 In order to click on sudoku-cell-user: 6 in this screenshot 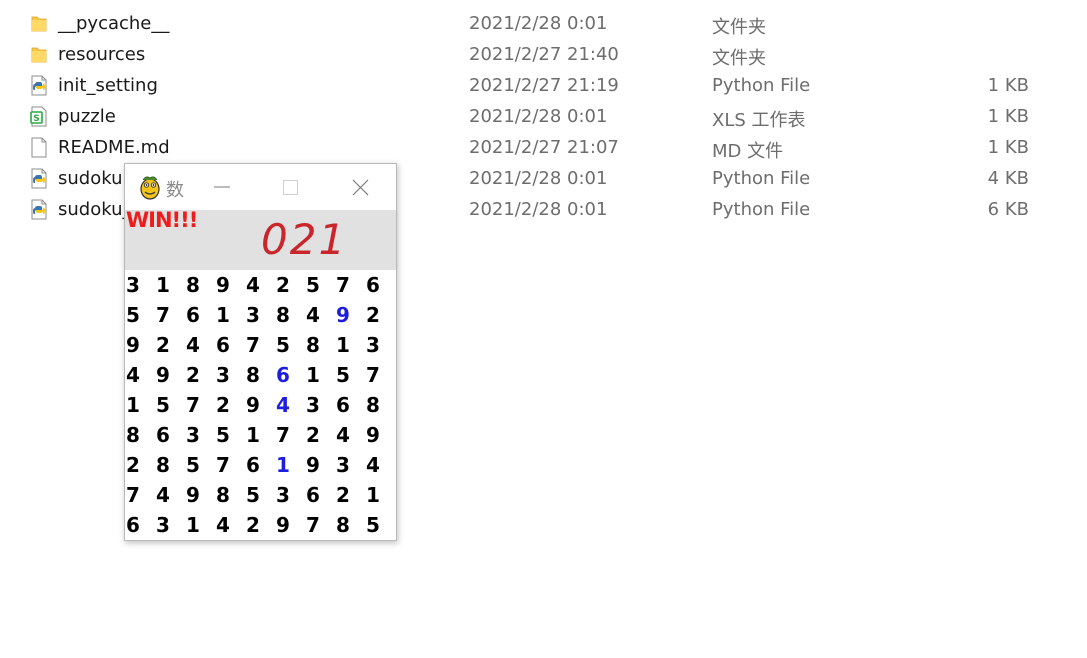, I will do `click(291, 375)`.